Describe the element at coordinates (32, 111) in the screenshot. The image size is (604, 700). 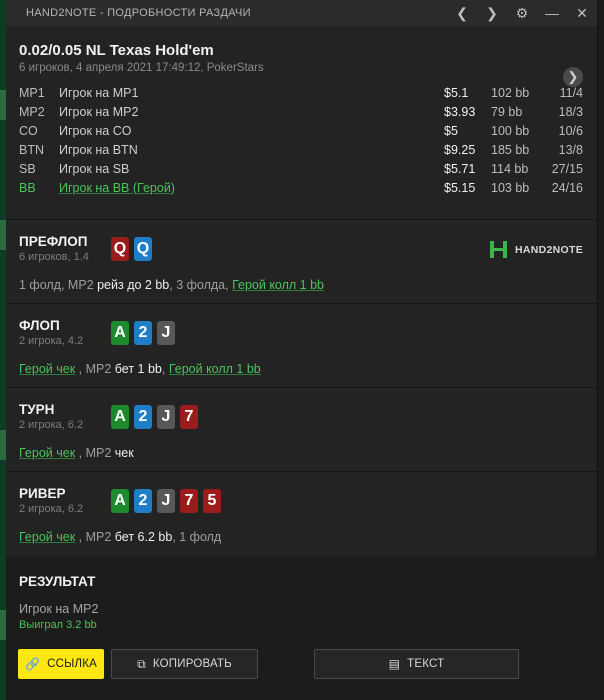
I see `player-position: MP2` at that location.